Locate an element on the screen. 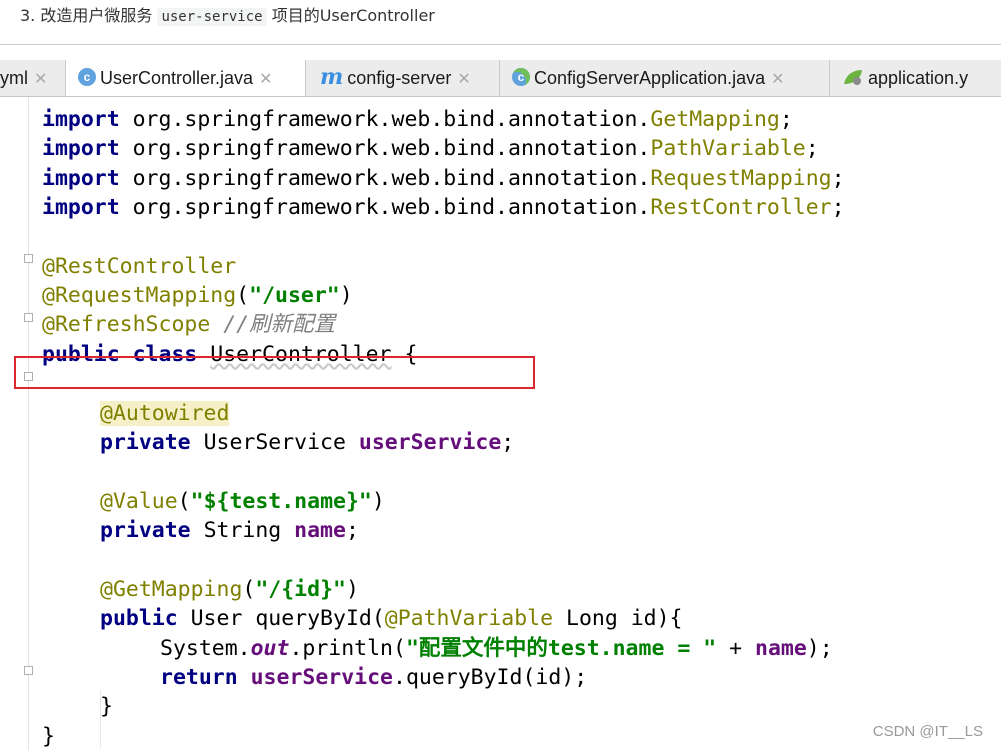 The height and width of the screenshot is (750, 1001). caption-code: user-service is located at coordinates (212, 17).